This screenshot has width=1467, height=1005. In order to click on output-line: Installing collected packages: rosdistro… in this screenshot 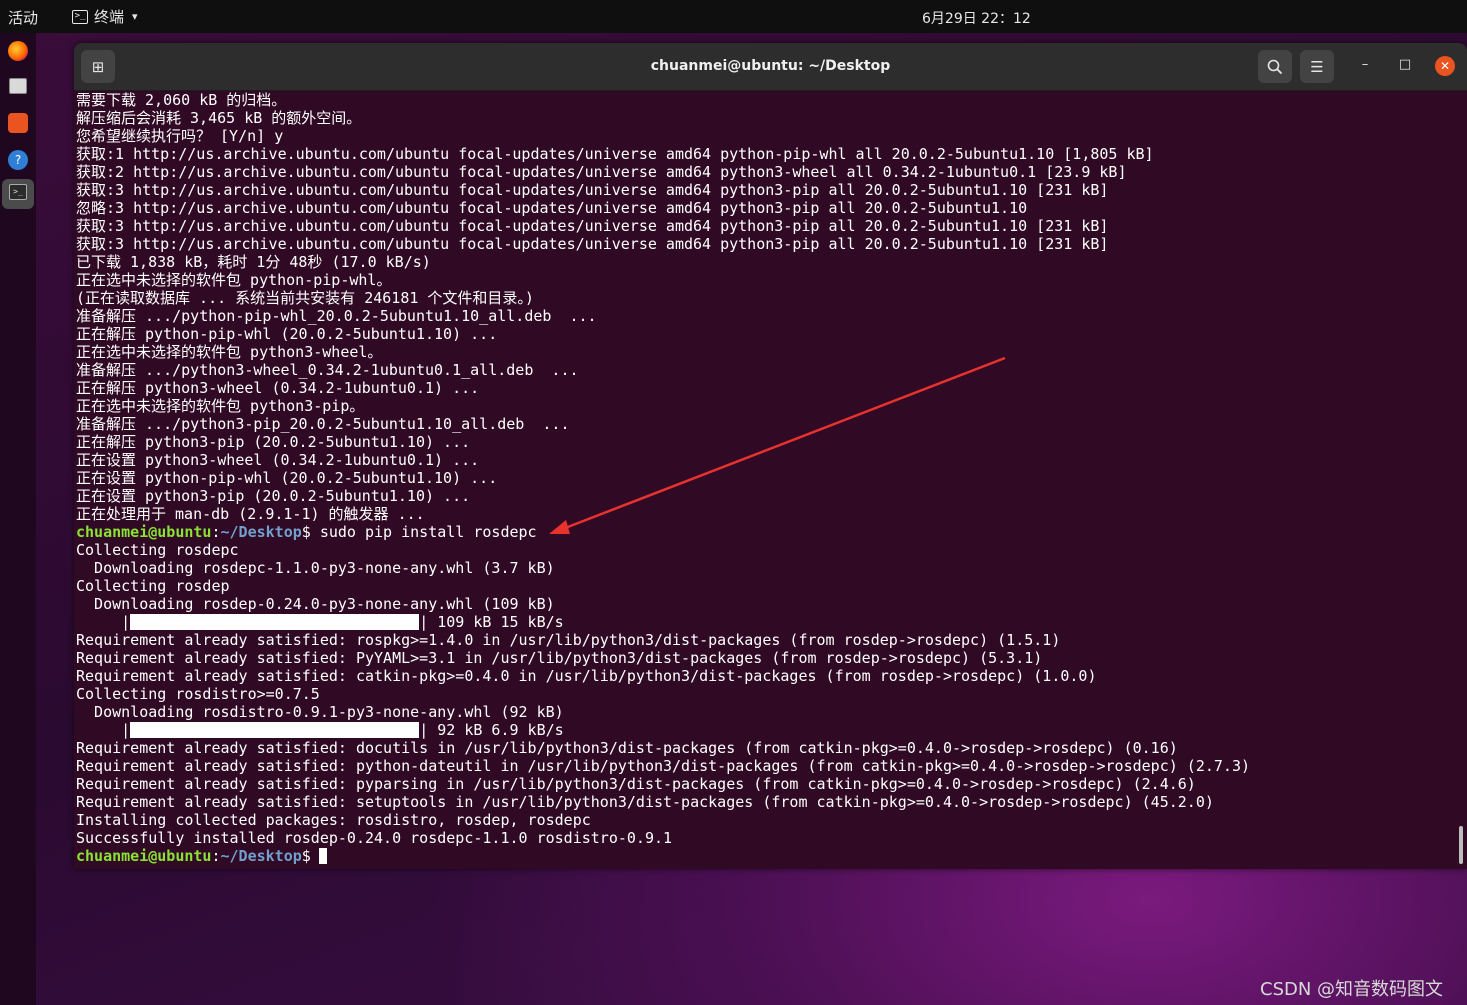, I will do `click(333, 820)`.